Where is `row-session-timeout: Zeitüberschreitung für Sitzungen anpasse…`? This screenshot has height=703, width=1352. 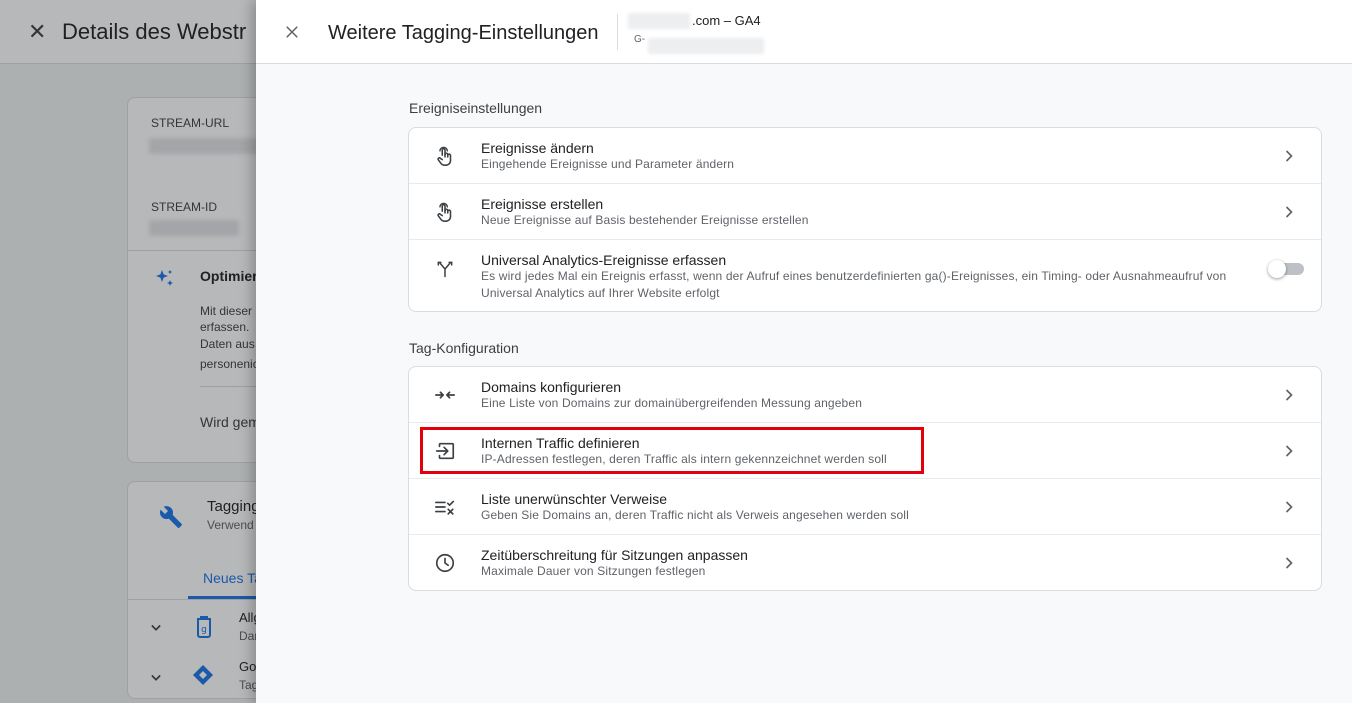 row-session-timeout: Zeitüberschreitung für Sitzungen anpasse… is located at coordinates (865, 562).